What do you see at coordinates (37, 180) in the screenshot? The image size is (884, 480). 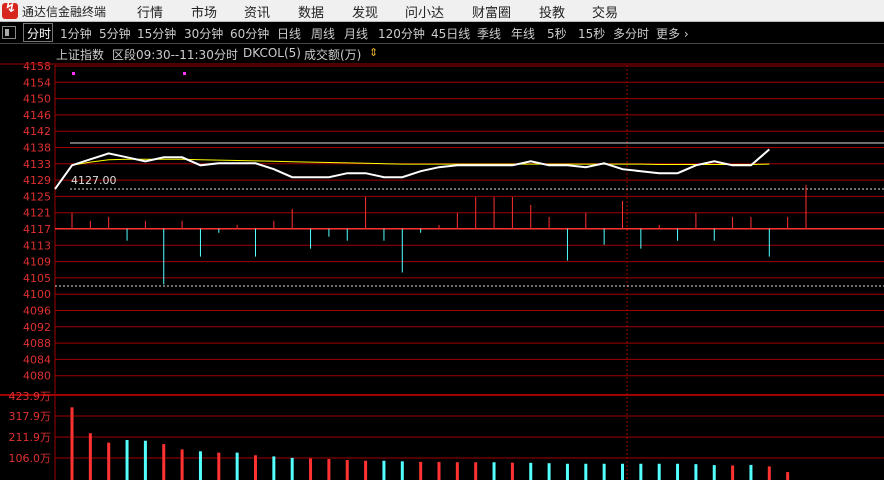 I see `price-tick-label: 4129` at bounding box center [37, 180].